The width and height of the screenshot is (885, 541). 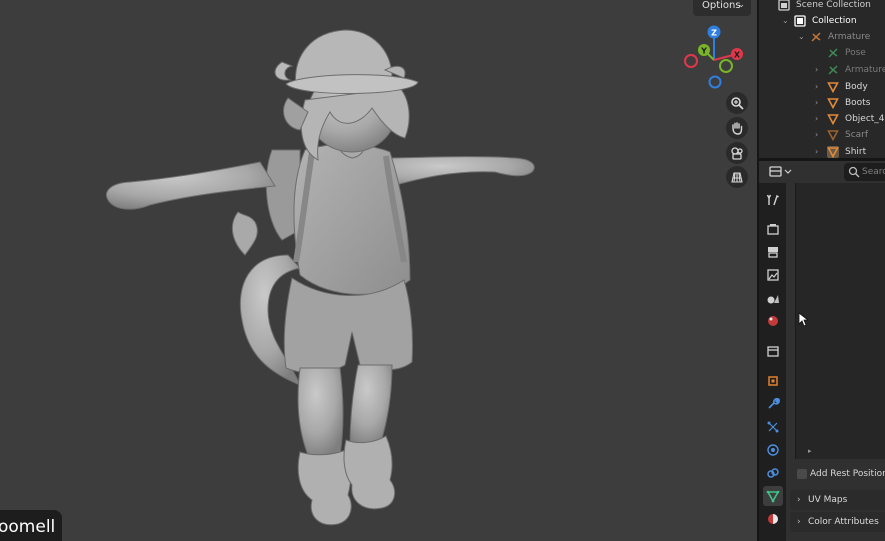 I want to click on properties-header: Search, so click(x=822, y=172).